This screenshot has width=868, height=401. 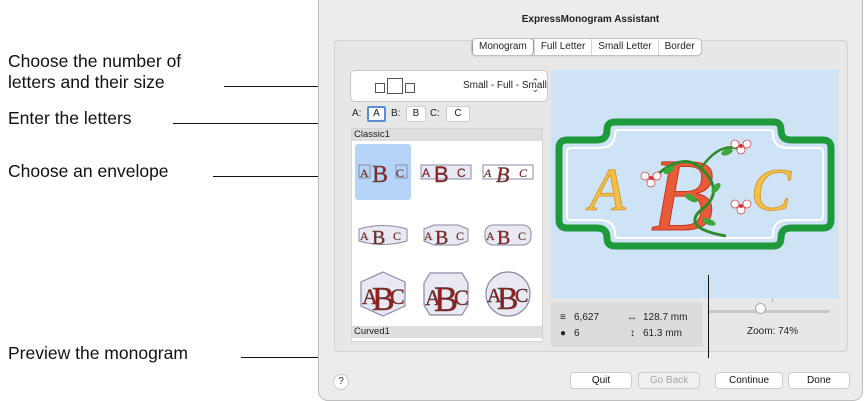 What do you see at coordinates (446, 294) in the screenshot?
I see `envelope-thumb-8: A B C` at bounding box center [446, 294].